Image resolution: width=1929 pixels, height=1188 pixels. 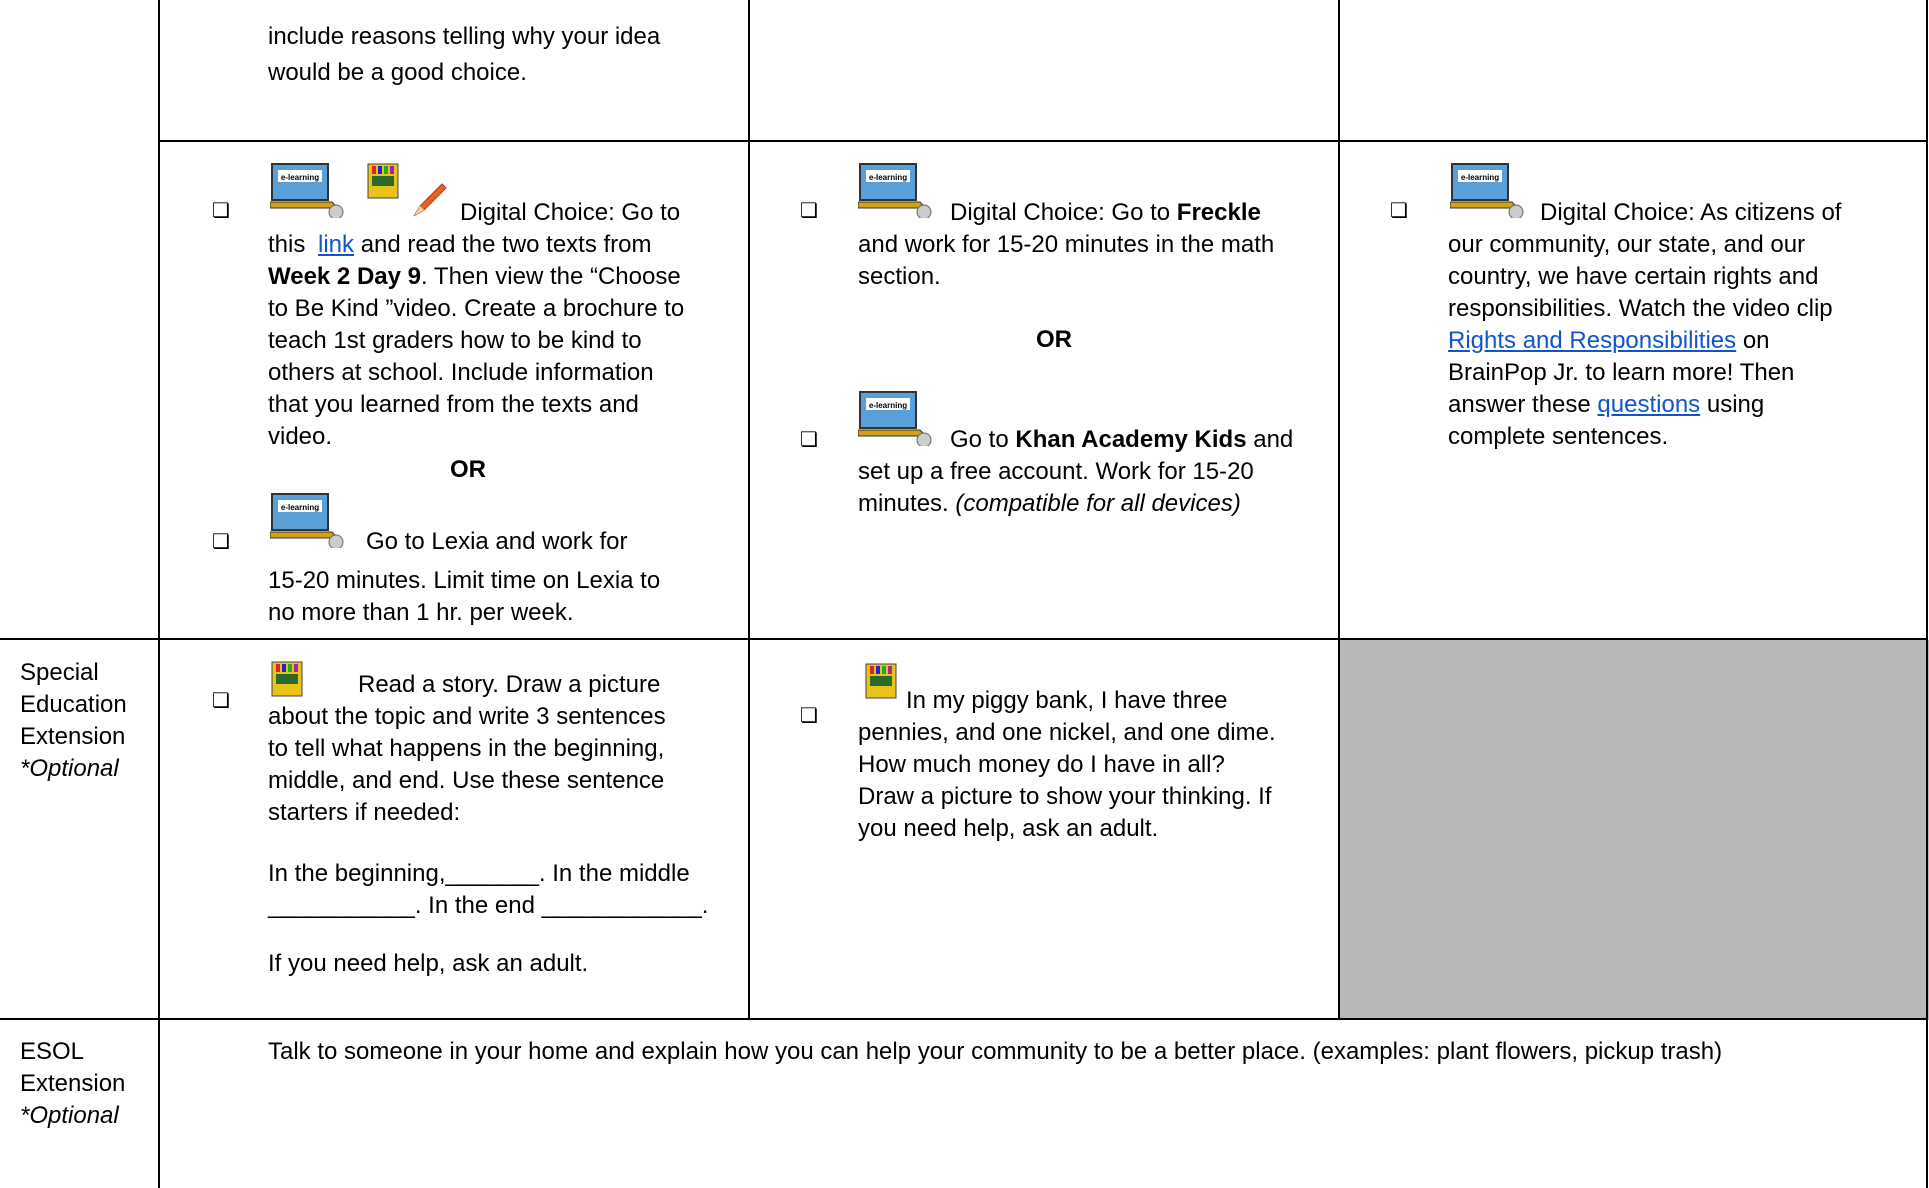 I want to click on reading-digital-line-5: teach 1st graders how to be kind to, so click(x=455, y=340).